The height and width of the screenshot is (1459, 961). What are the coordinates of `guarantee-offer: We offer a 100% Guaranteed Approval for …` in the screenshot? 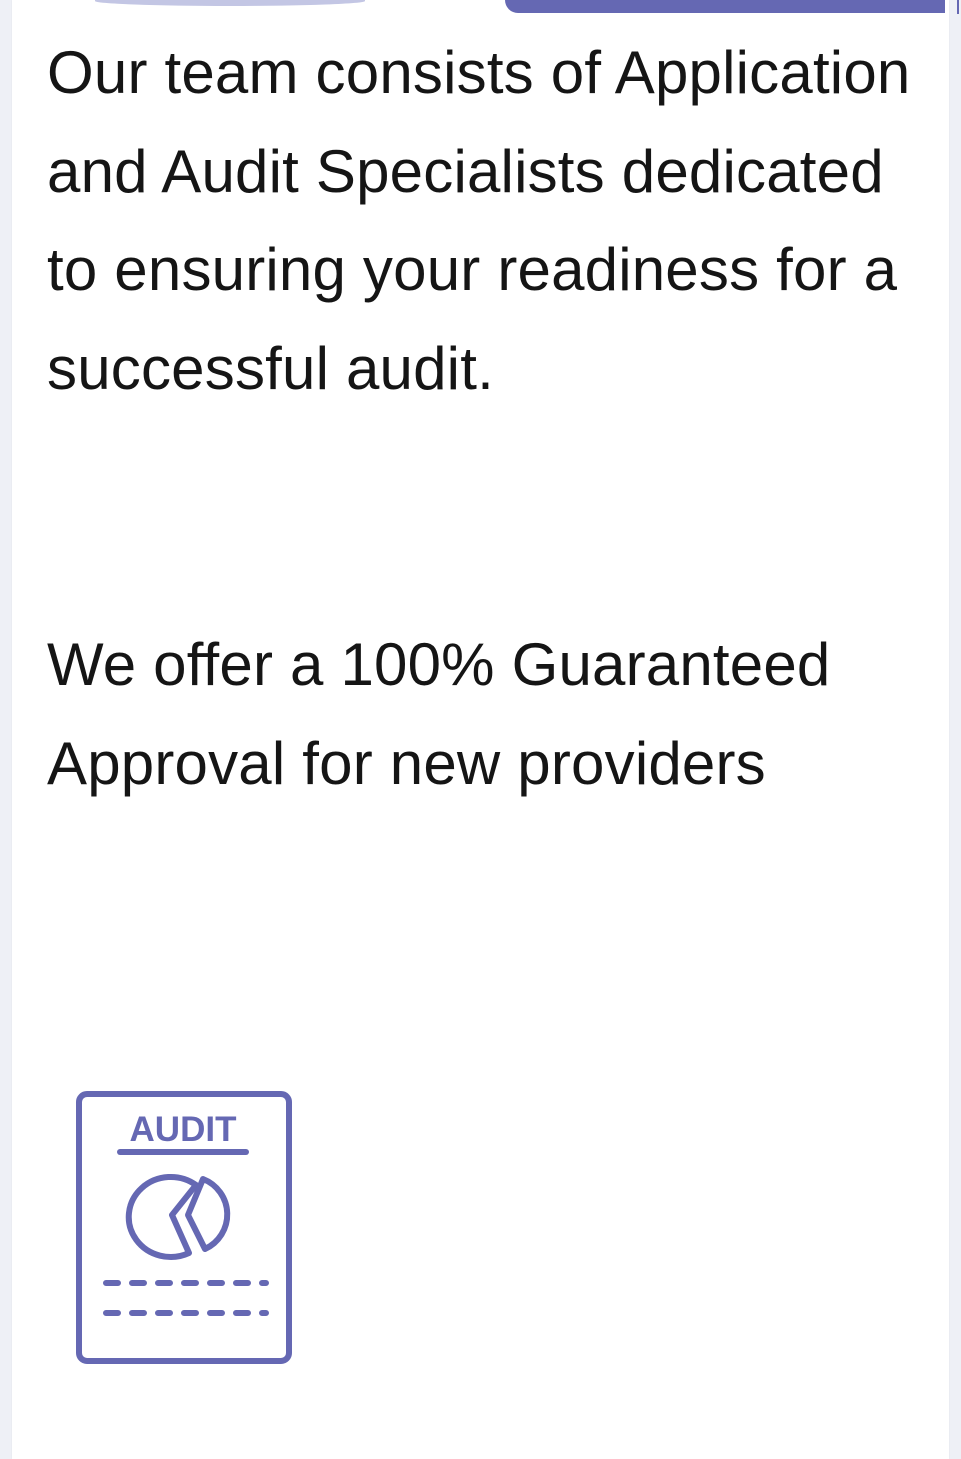 It's located at (439, 714).